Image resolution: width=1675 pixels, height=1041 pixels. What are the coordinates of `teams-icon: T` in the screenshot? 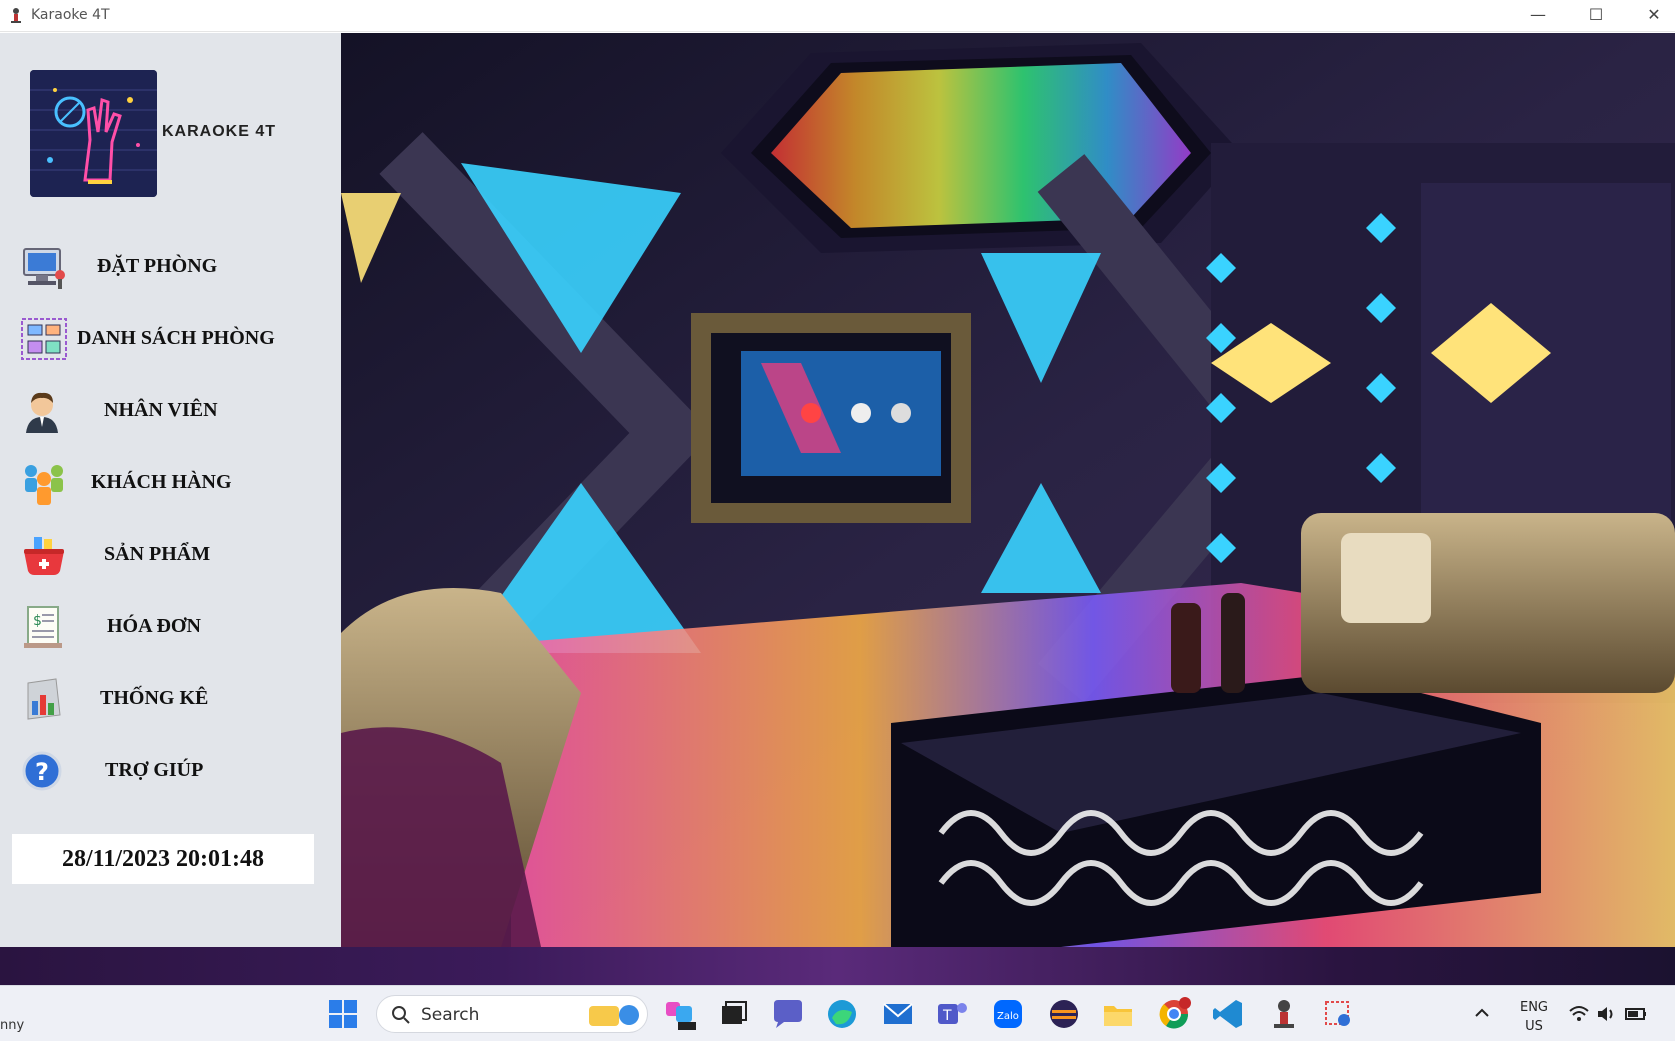 It's located at (952, 1014).